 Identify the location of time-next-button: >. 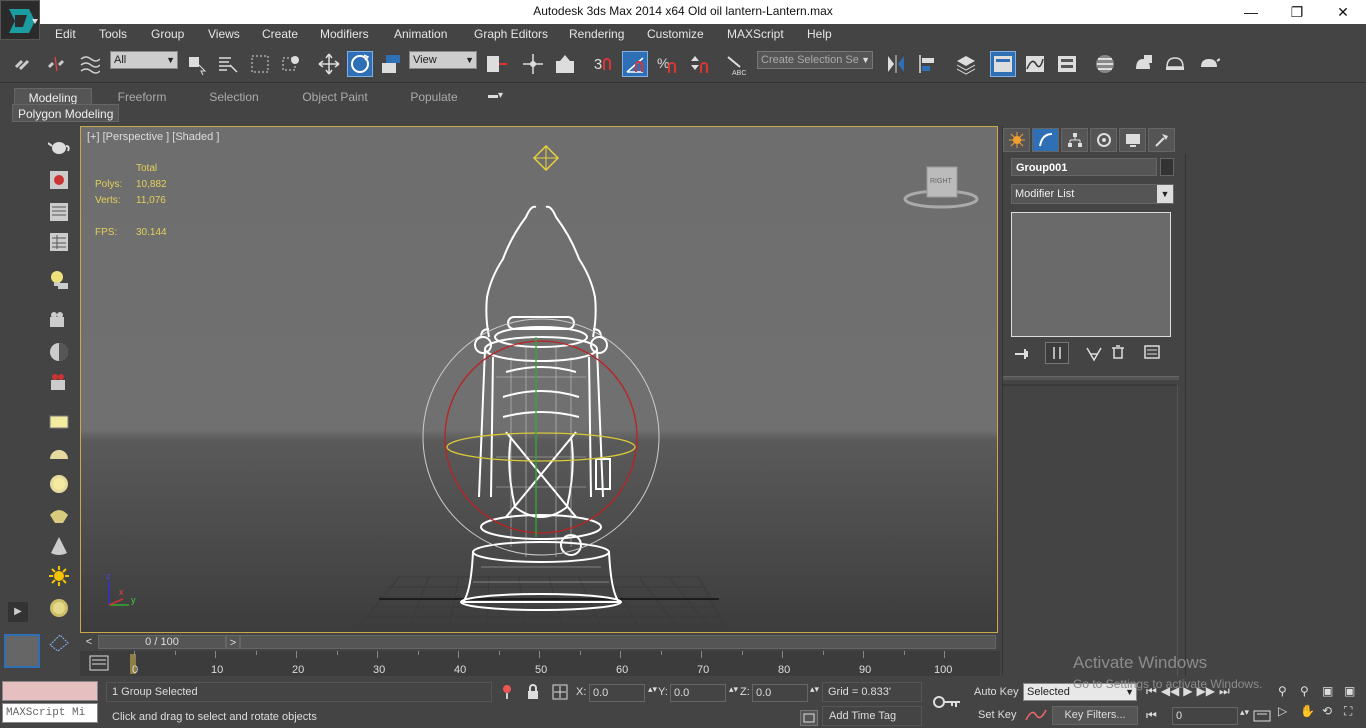
(233, 642).